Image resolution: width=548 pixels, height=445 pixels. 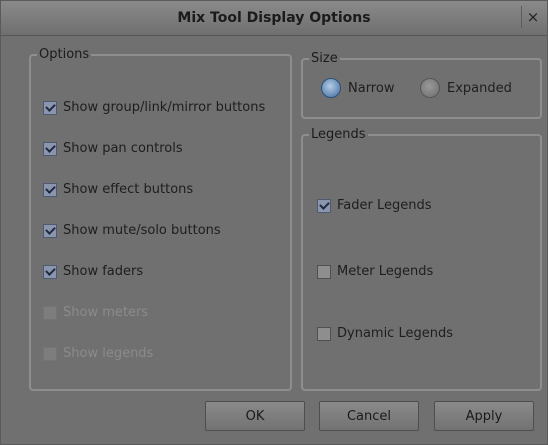 I want to click on show-faders-checkbox: Show faders, so click(x=93, y=271).